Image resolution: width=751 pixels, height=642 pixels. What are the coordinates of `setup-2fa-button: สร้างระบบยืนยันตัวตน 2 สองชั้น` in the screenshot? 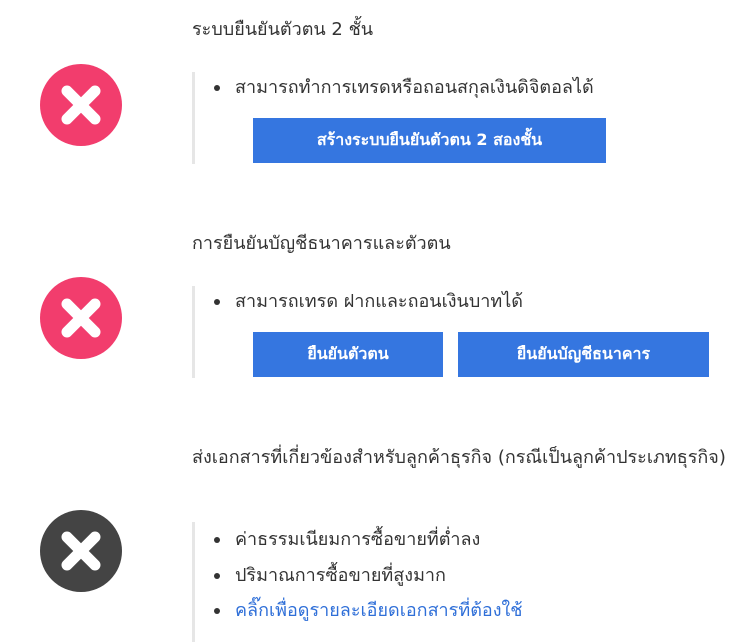 It's located at (429, 140).